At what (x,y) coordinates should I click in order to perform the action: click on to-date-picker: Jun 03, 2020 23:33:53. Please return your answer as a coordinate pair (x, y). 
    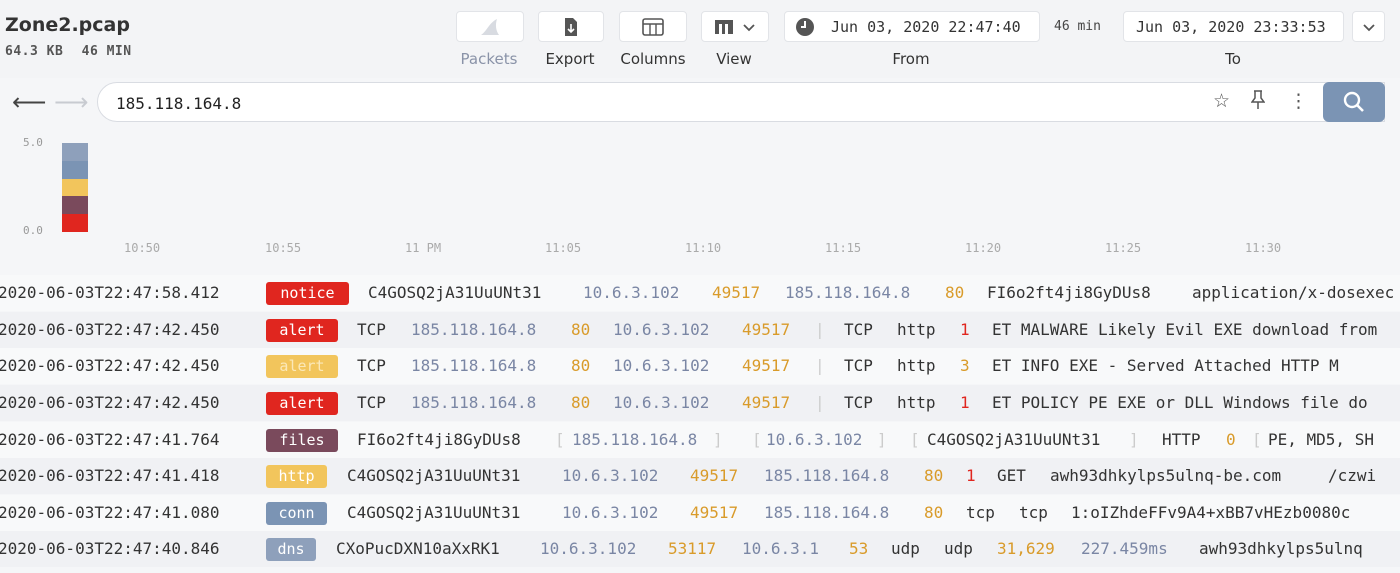
    Looking at the image, I should click on (1233, 26).